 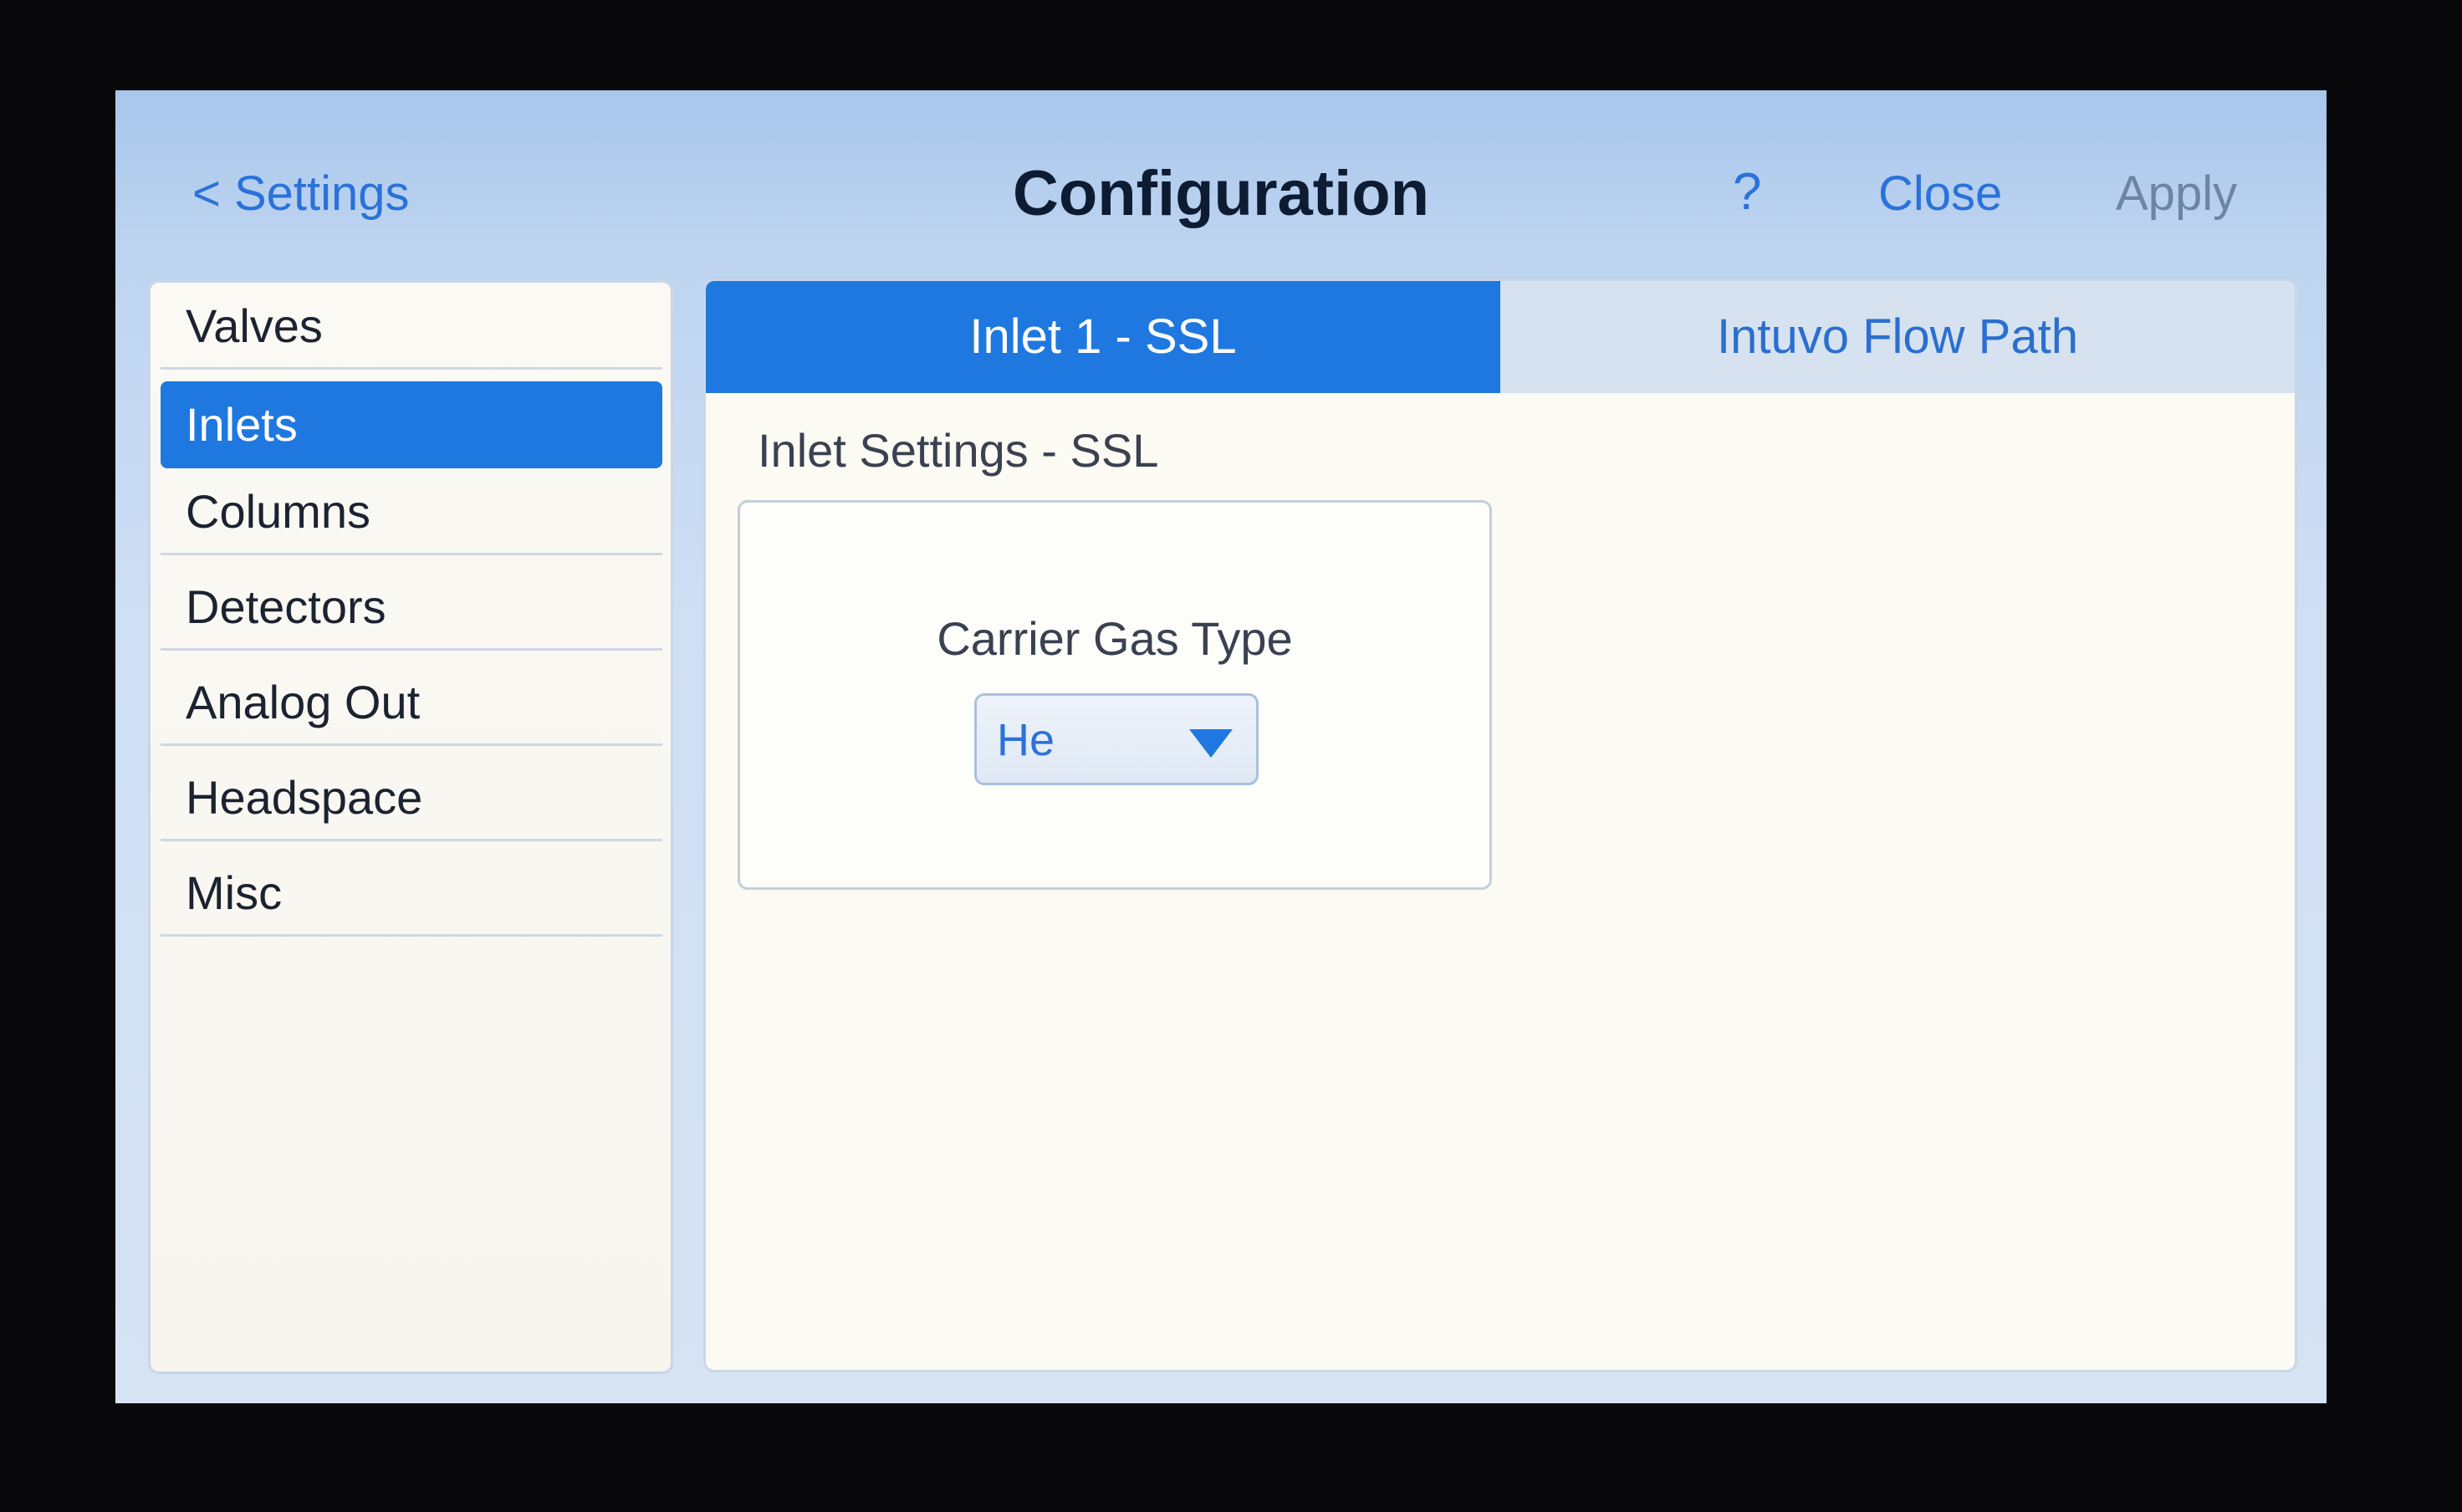 What do you see at coordinates (411, 893) in the screenshot?
I see `sidebar-item-misc: Misc` at bounding box center [411, 893].